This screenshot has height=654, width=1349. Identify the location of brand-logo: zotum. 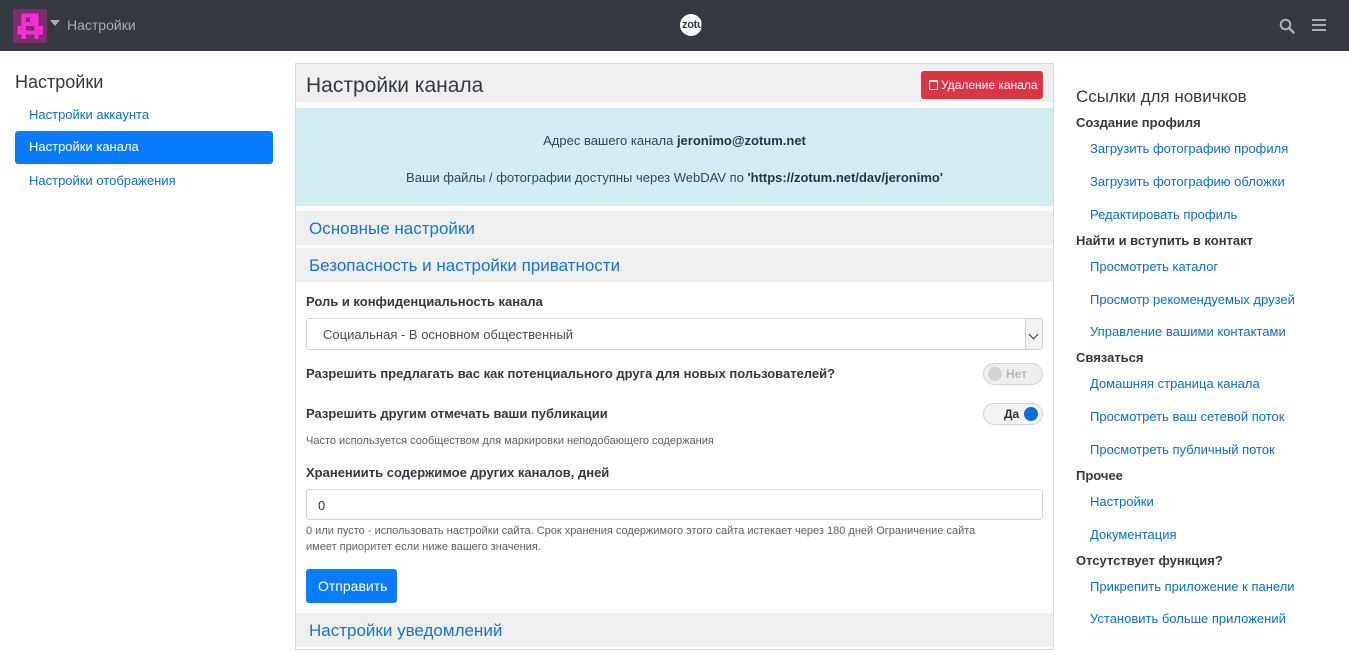
(700, 25).